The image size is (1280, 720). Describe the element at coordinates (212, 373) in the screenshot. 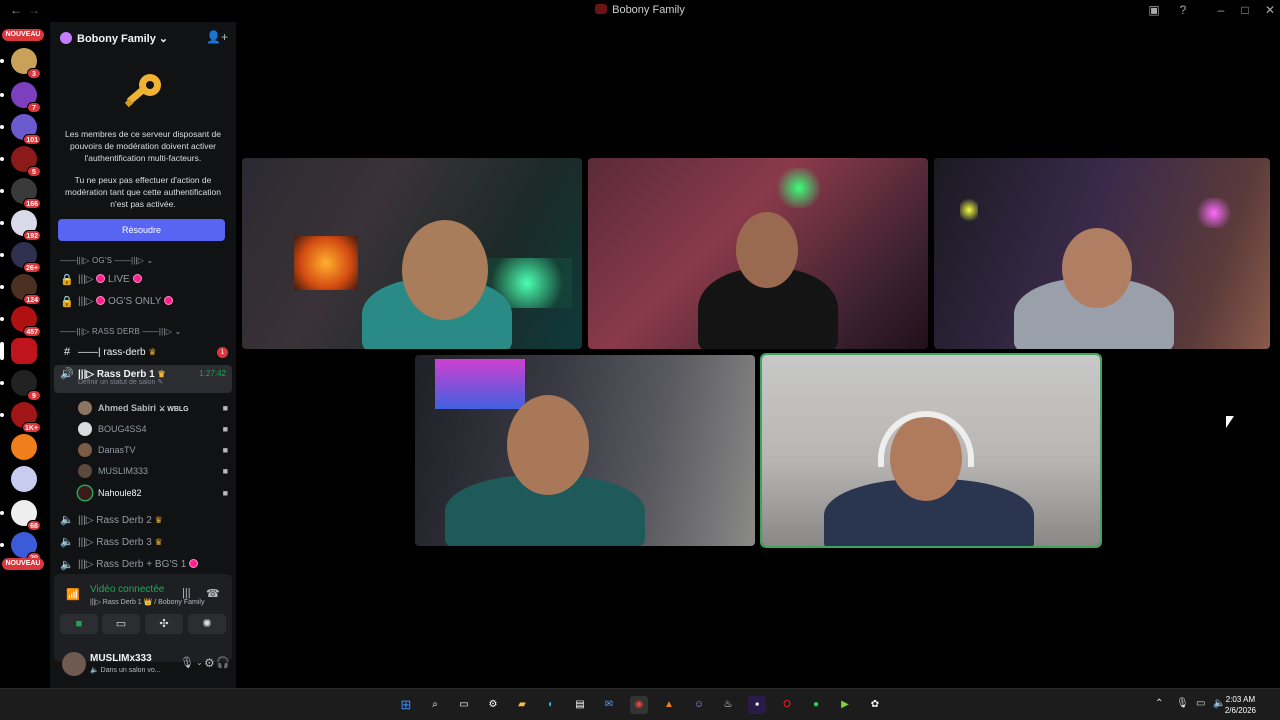

I see `voice-timer: 1:27:42` at that location.